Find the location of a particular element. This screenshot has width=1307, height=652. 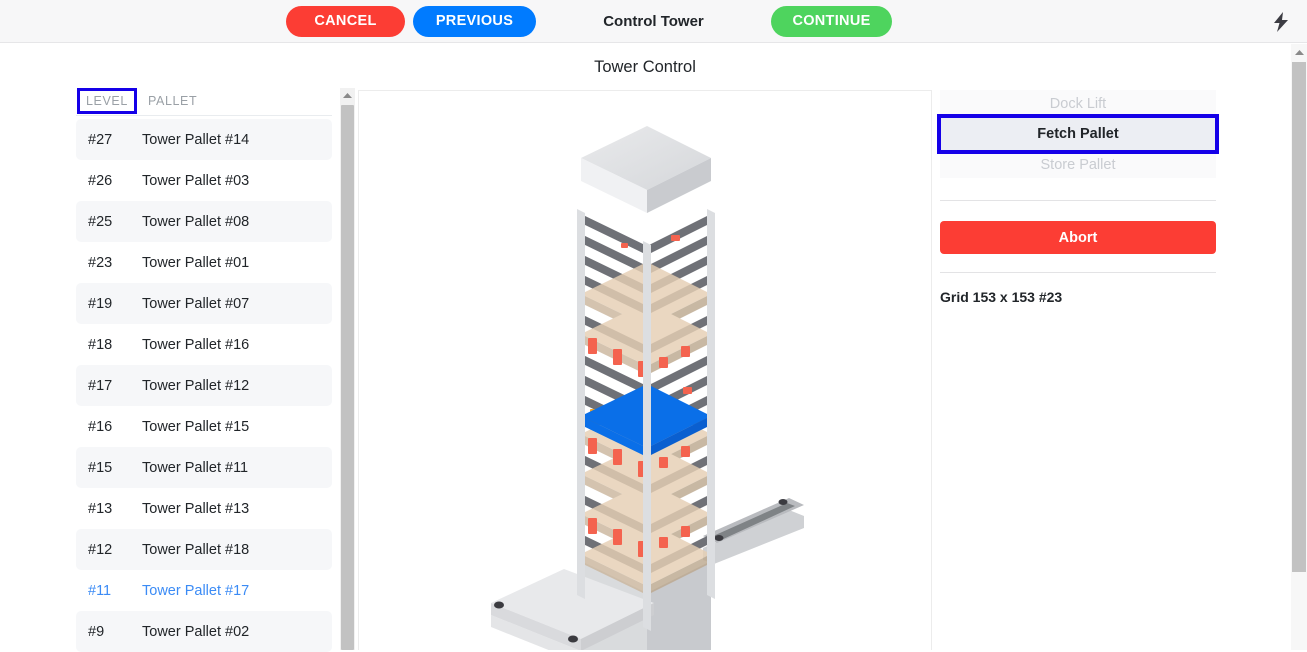

row-pallet: Tower Pallet #15 is located at coordinates (196, 426).